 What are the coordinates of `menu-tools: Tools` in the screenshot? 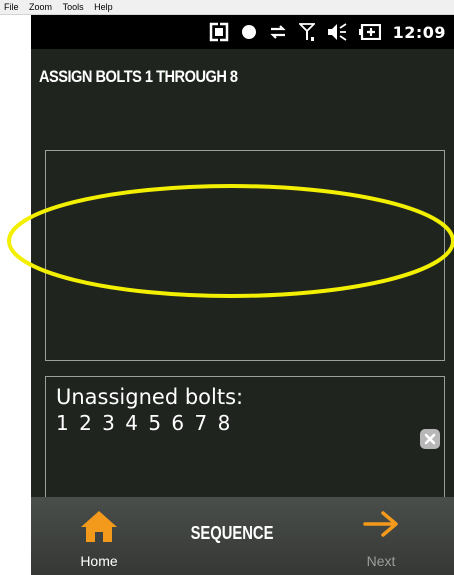 It's located at (73, 6).